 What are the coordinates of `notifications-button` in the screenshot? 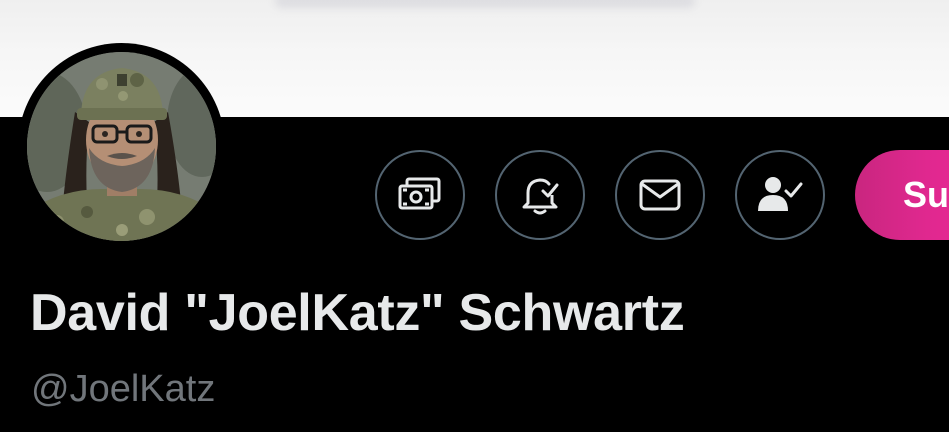 It's located at (540, 195).